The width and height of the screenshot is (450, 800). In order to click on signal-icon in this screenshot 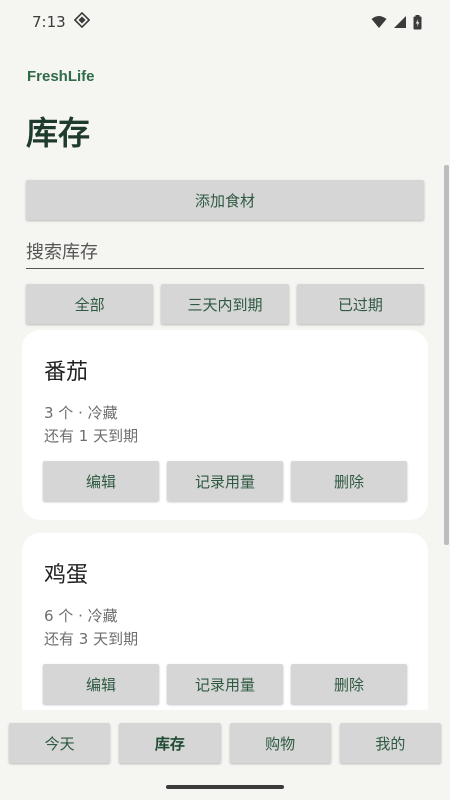, I will do `click(400, 22)`.